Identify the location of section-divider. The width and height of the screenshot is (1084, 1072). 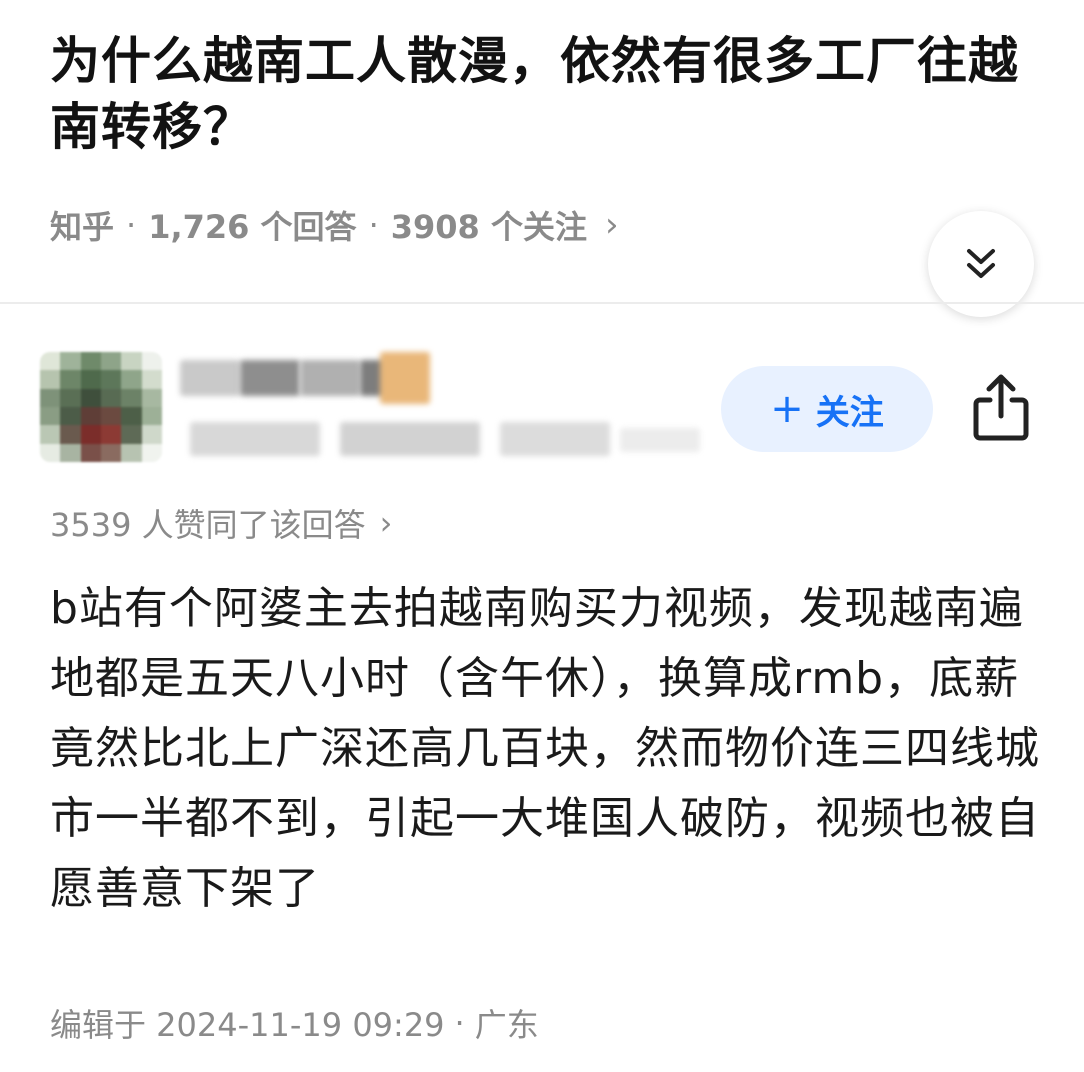
(542, 303).